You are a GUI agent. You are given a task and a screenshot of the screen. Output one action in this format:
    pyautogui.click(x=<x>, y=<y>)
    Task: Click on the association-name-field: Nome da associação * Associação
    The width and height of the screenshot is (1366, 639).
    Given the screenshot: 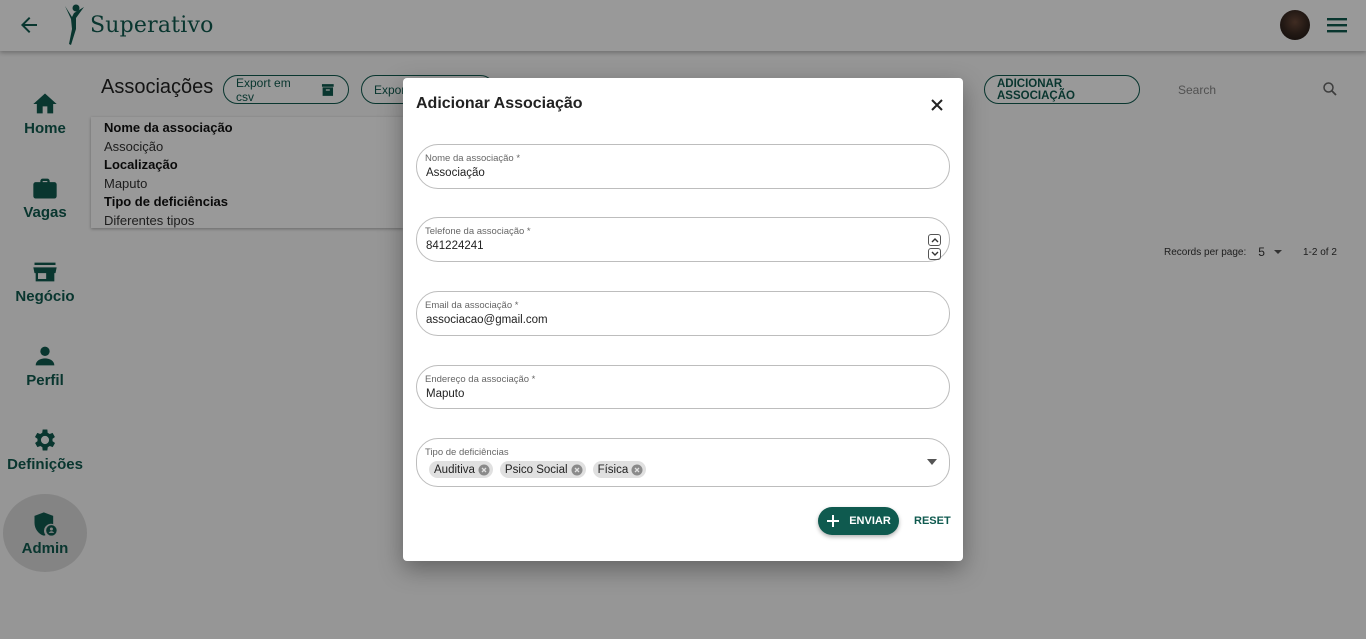 What is the action you would take?
    pyautogui.click(x=683, y=166)
    